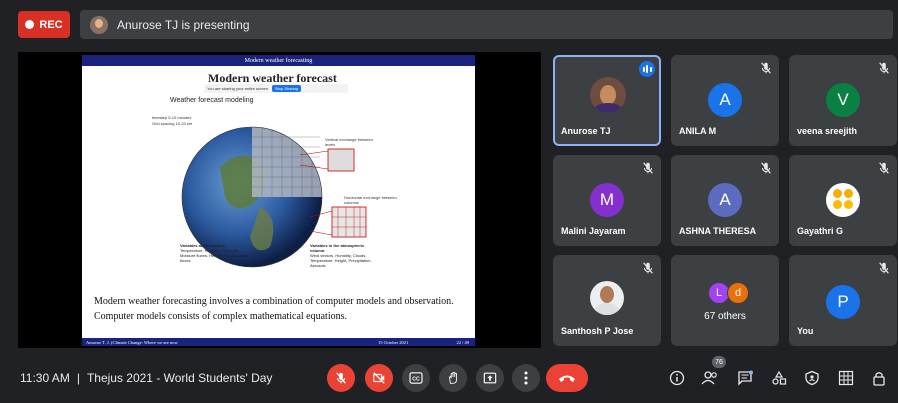 This screenshot has height=403, width=898. What do you see at coordinates (30, 24) in the screenshot?
I see `record-dot-icon` at bounding box center [30, 24].